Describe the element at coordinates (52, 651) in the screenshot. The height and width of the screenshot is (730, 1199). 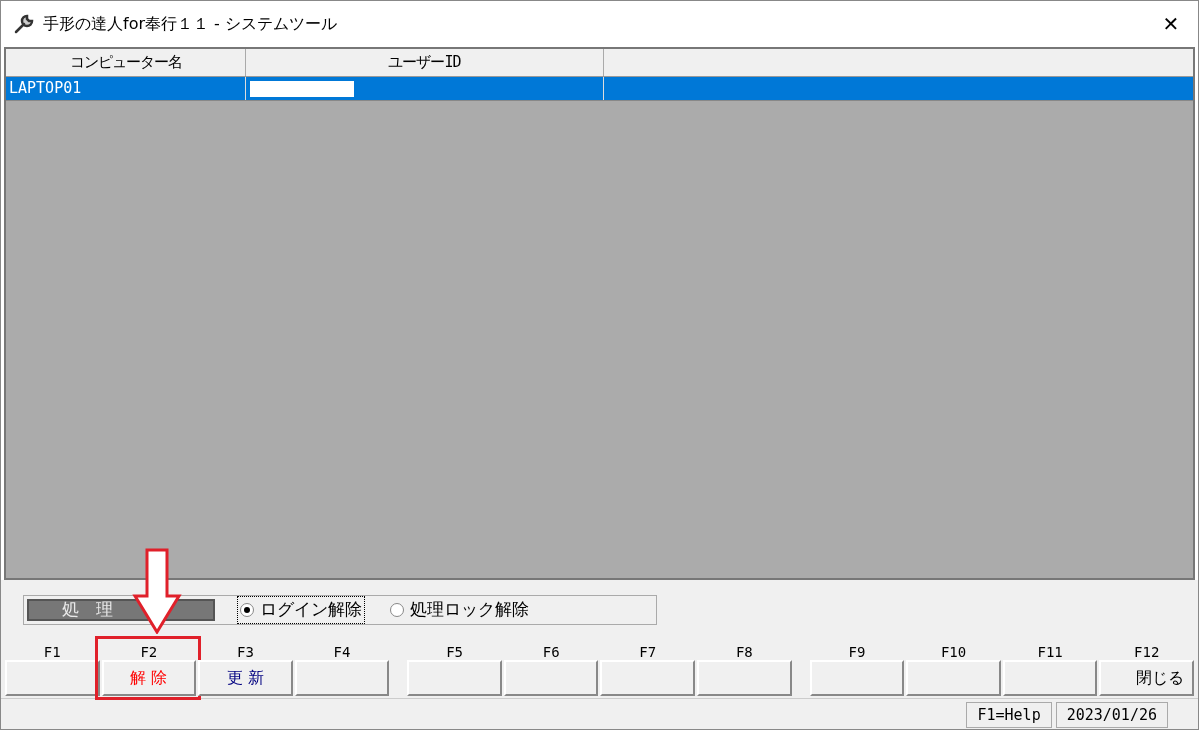
I see `key-label: F1` at that location.